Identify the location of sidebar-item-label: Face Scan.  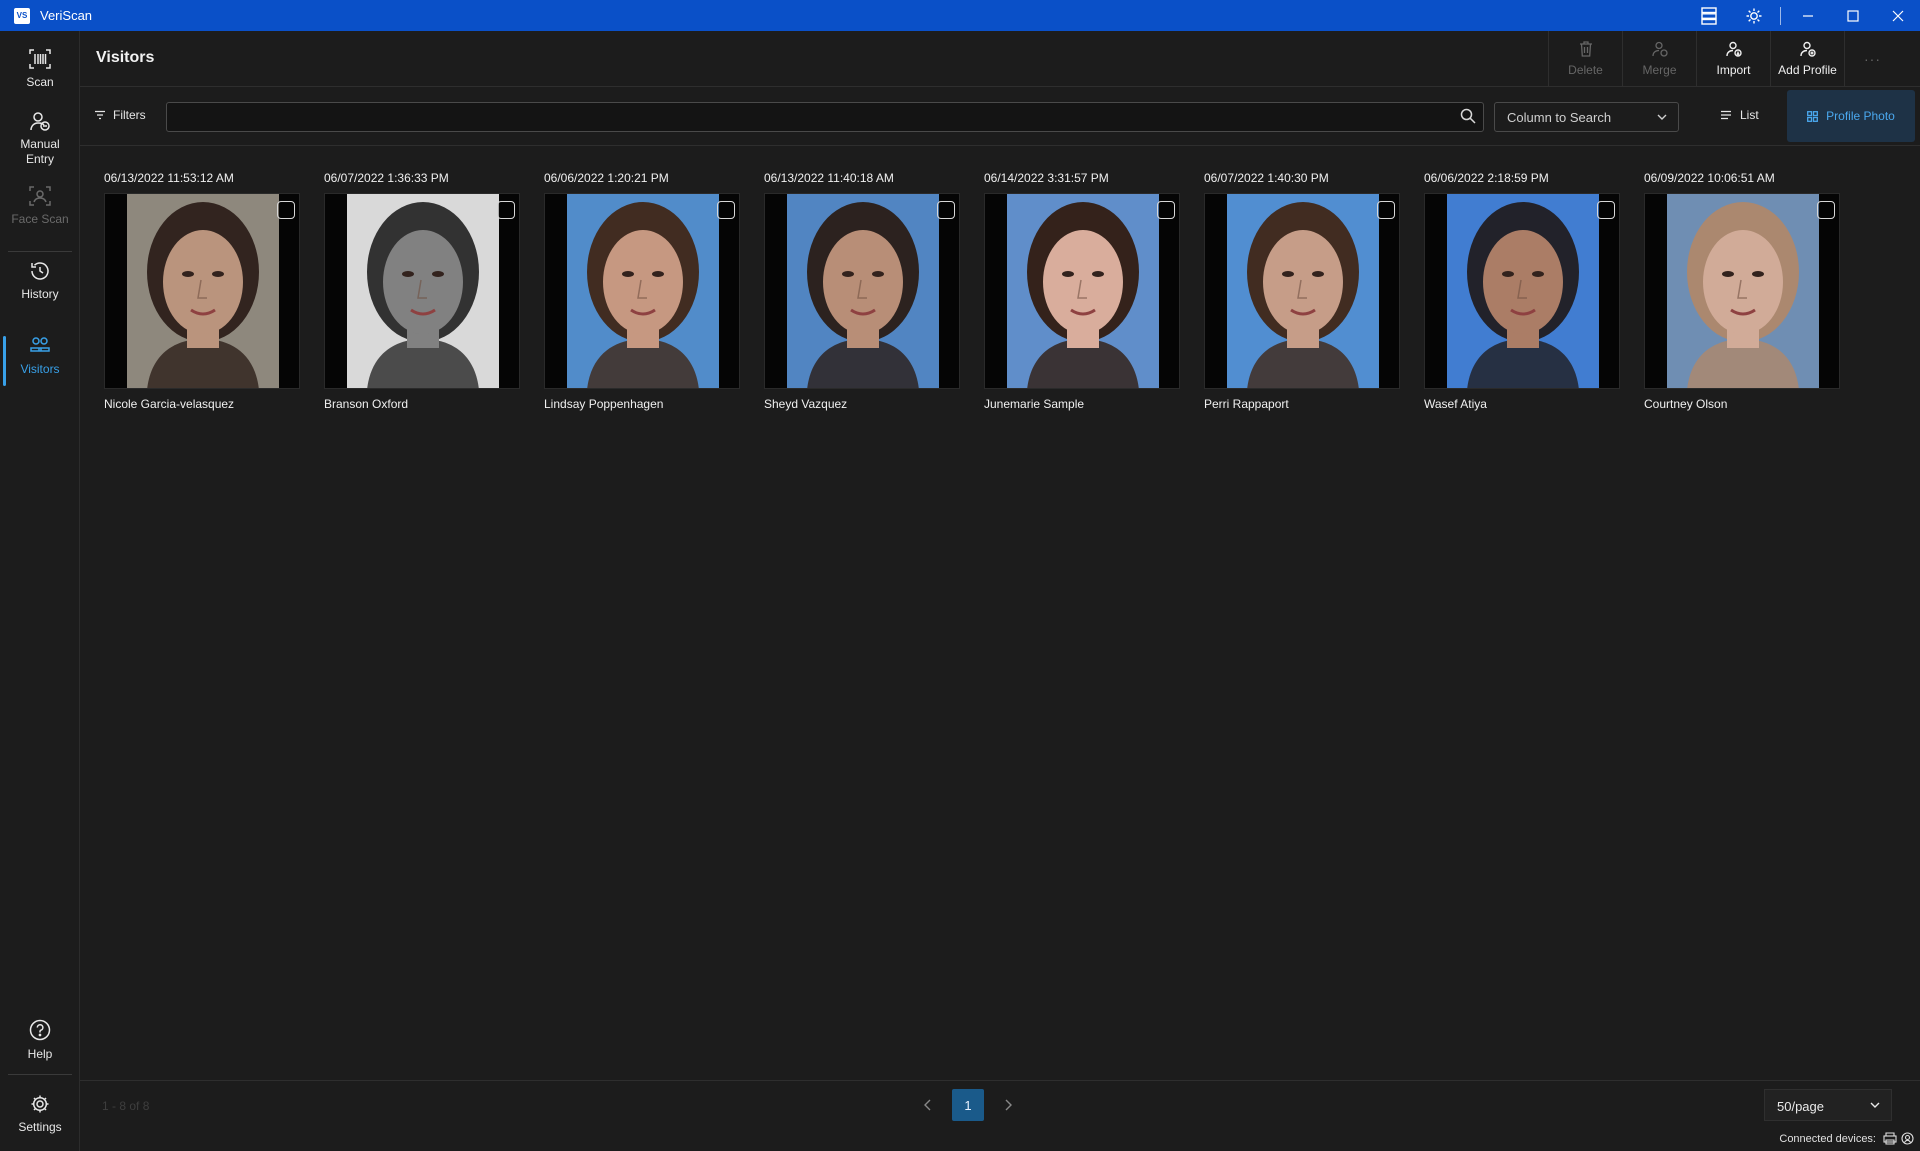
(40, 219).